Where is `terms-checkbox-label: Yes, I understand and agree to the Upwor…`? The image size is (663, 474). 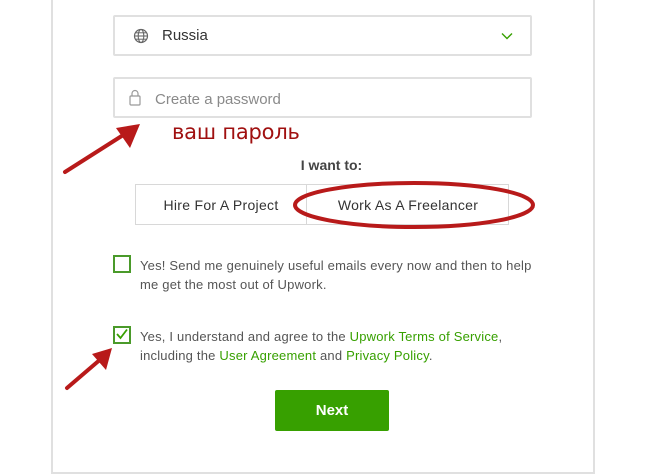 terms-checkbox-label: Yes, I understand and agree to the Upwor… is located at coordinates (340, 346).